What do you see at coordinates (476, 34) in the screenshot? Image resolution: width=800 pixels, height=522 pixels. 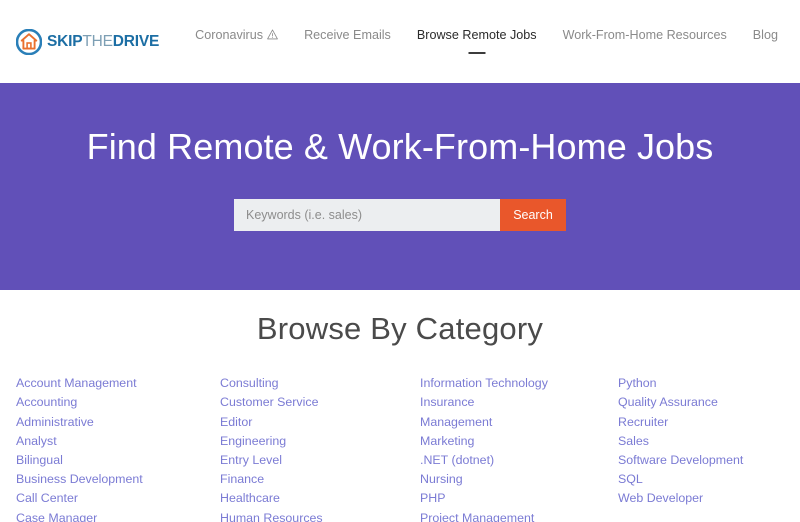 I see `nav-item-label: Browse Remote Jobs` at bounding box center [476, 34].